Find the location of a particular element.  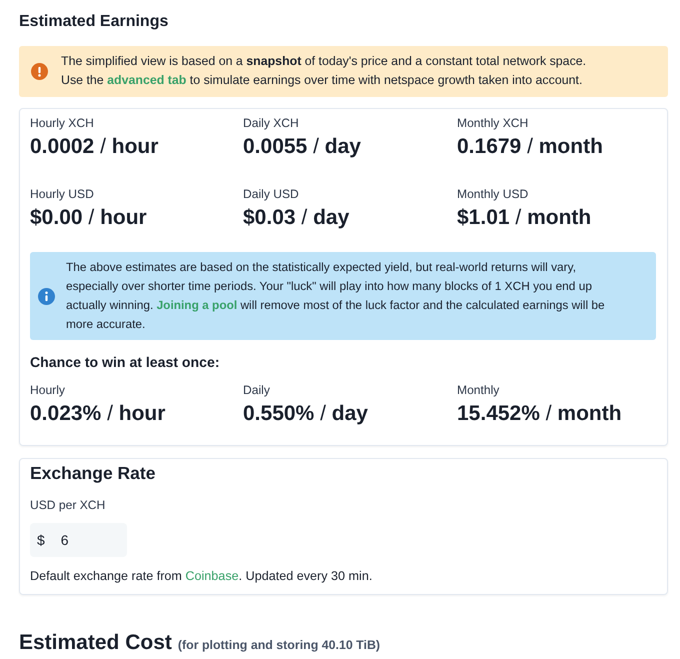

stat-value: $1.01 / month is located at coordinates (524, 218).